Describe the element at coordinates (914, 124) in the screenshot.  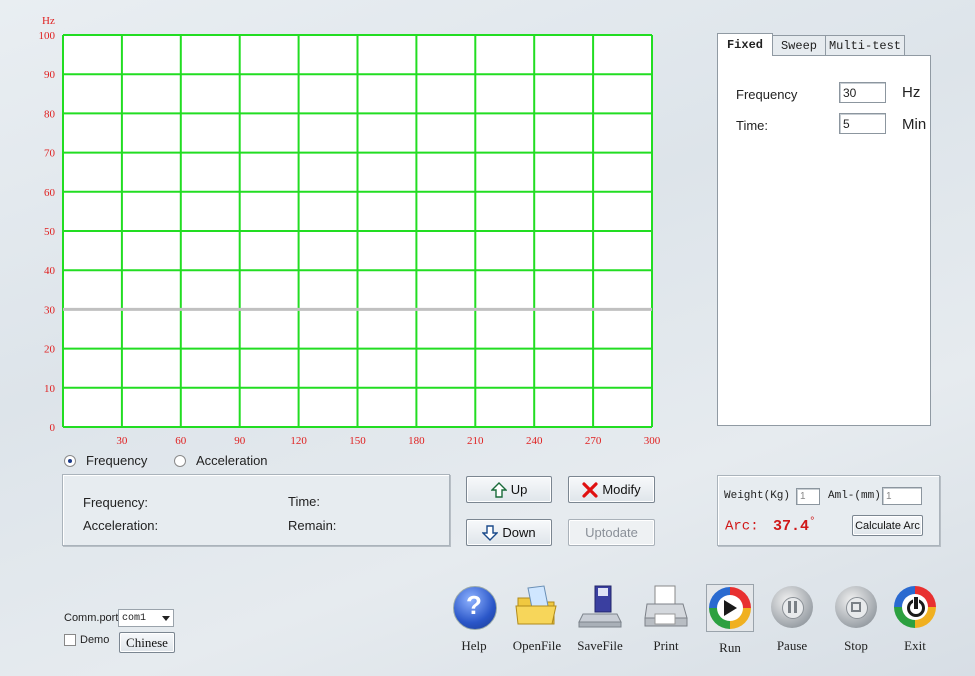
I see `fixed-time-unit: Min` at that location.